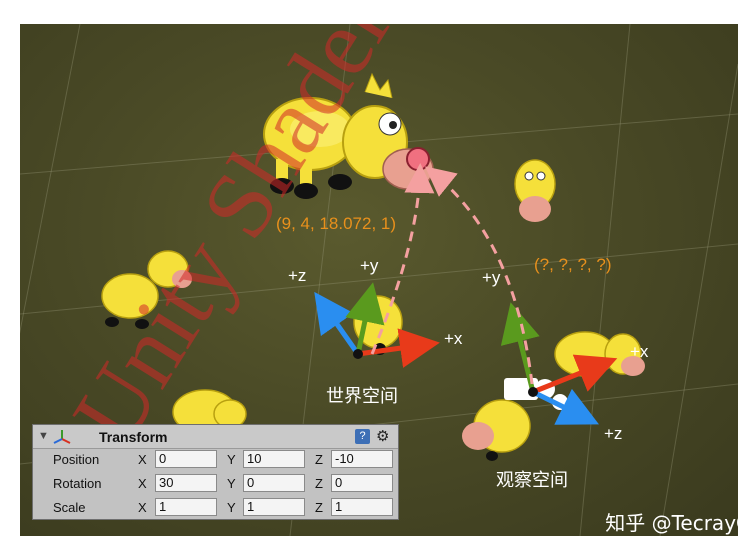  I want to click on help-book-icon: ?, so click(362, 436).